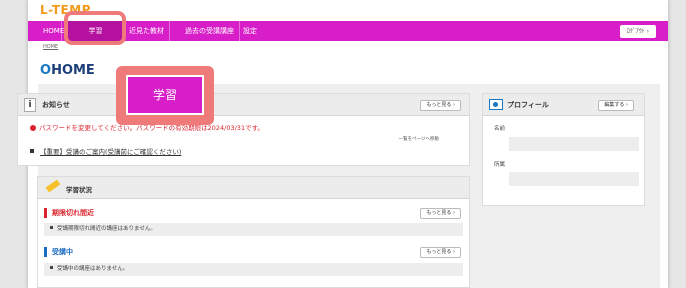  What do you see at coordinates (73, 70) in the screenshot?
I see `page-title-text: HOME` at bounding box center [73, 70].